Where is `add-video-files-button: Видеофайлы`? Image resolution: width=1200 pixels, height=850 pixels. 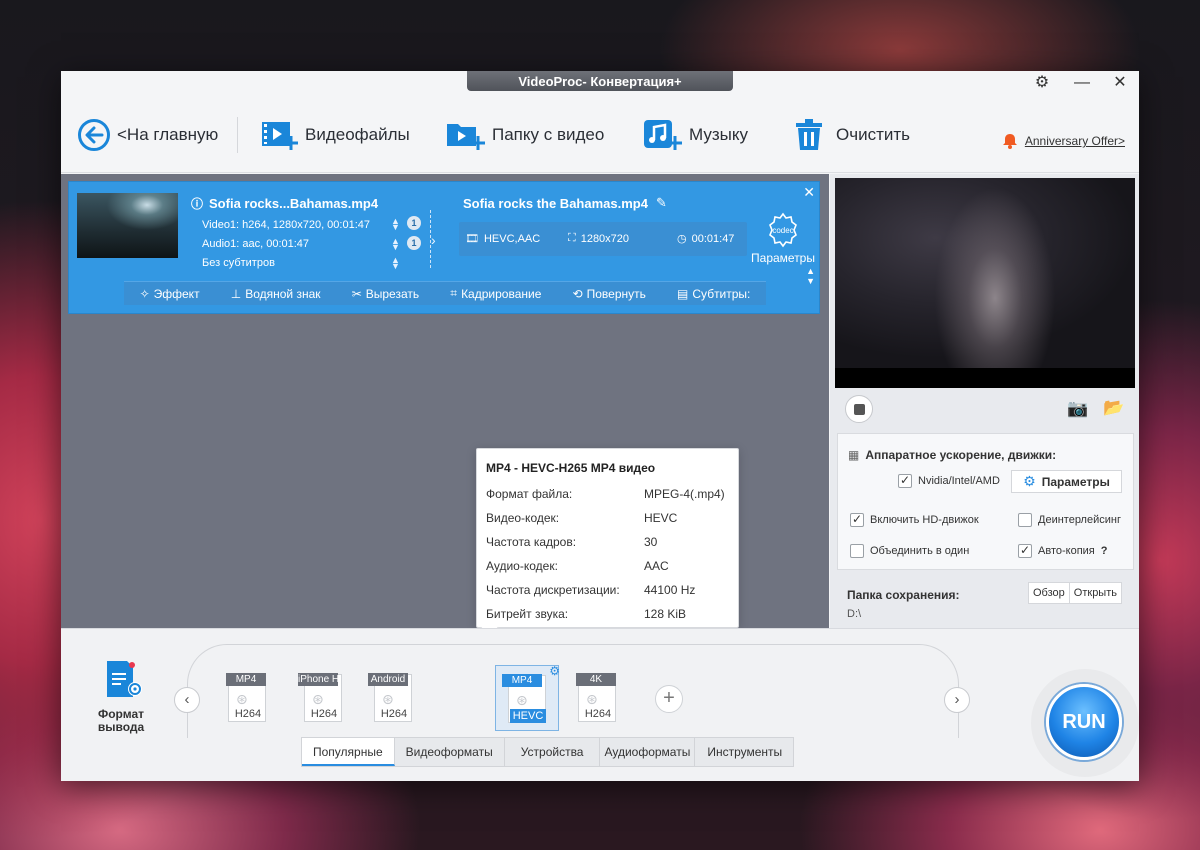
add-video-files-button: Видеофайлы is located at coordinates (335, 135).